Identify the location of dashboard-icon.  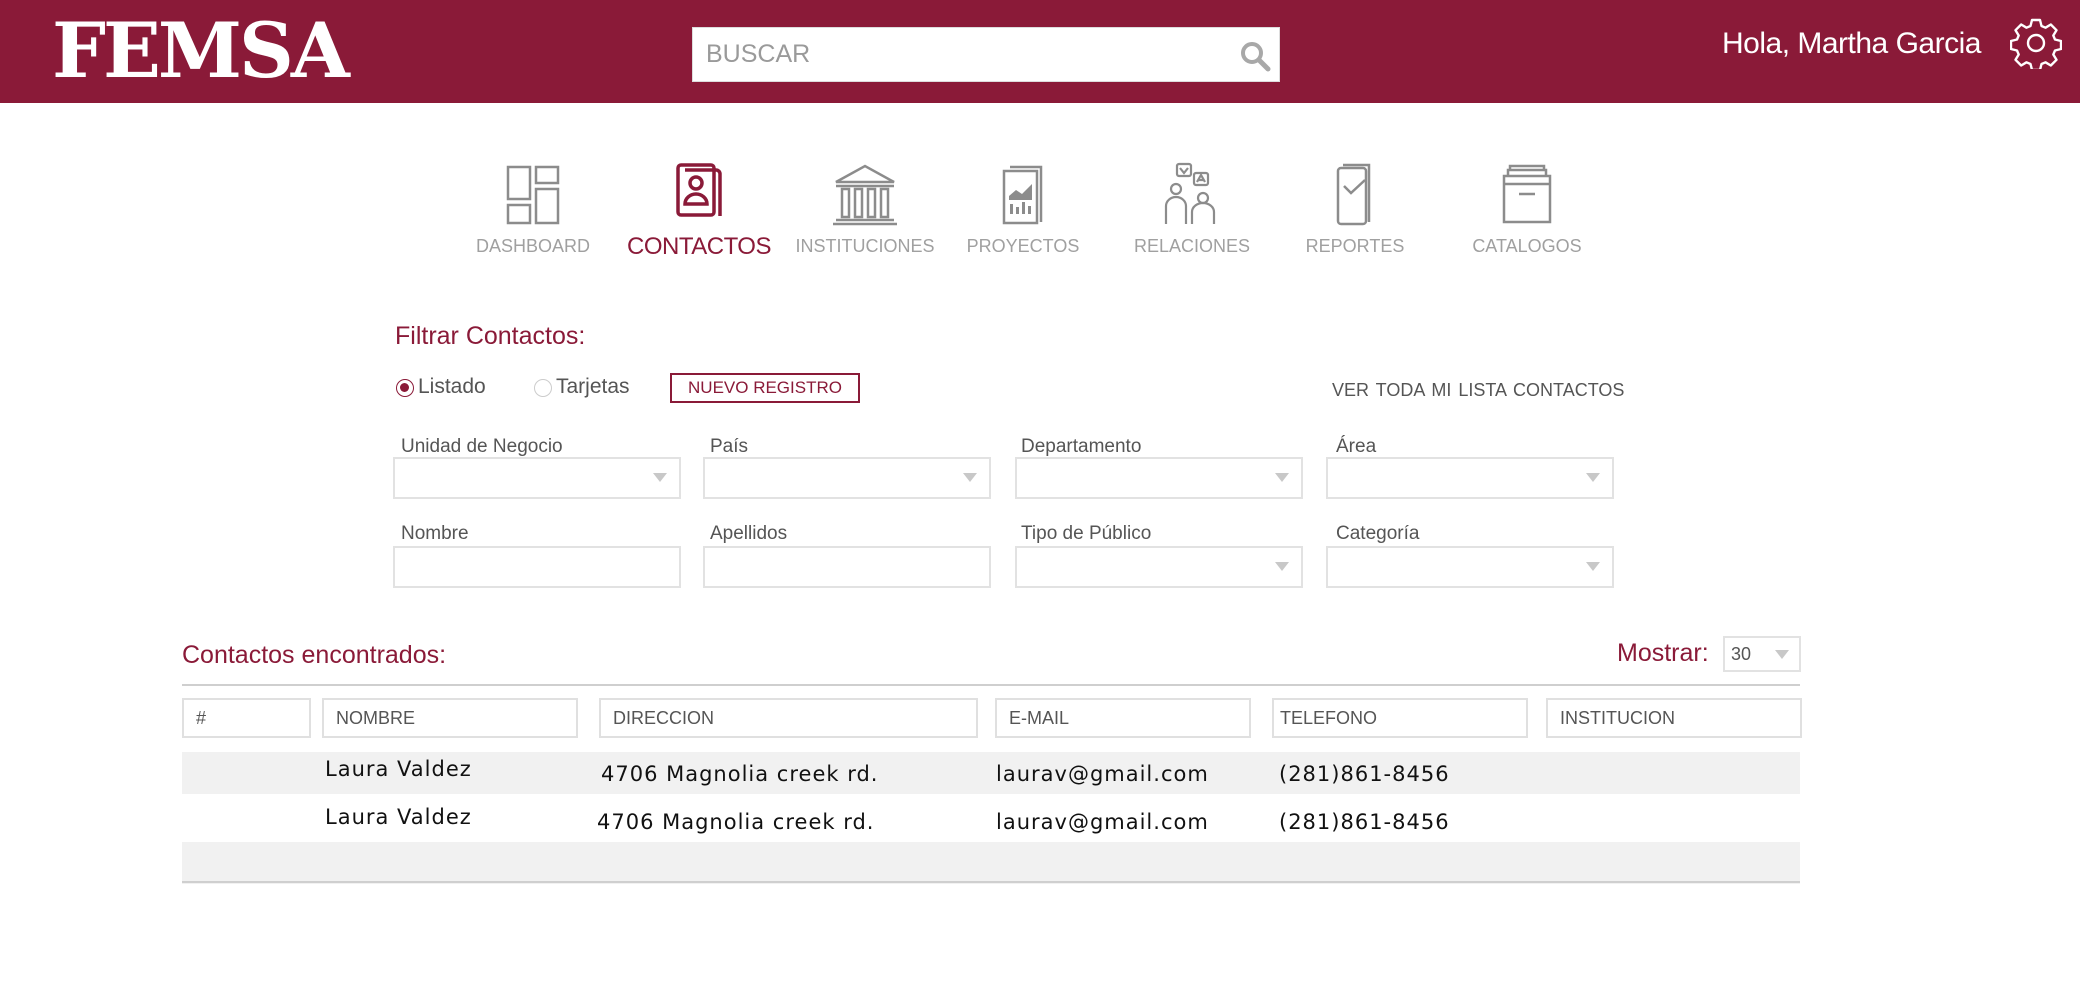
(533, 195).